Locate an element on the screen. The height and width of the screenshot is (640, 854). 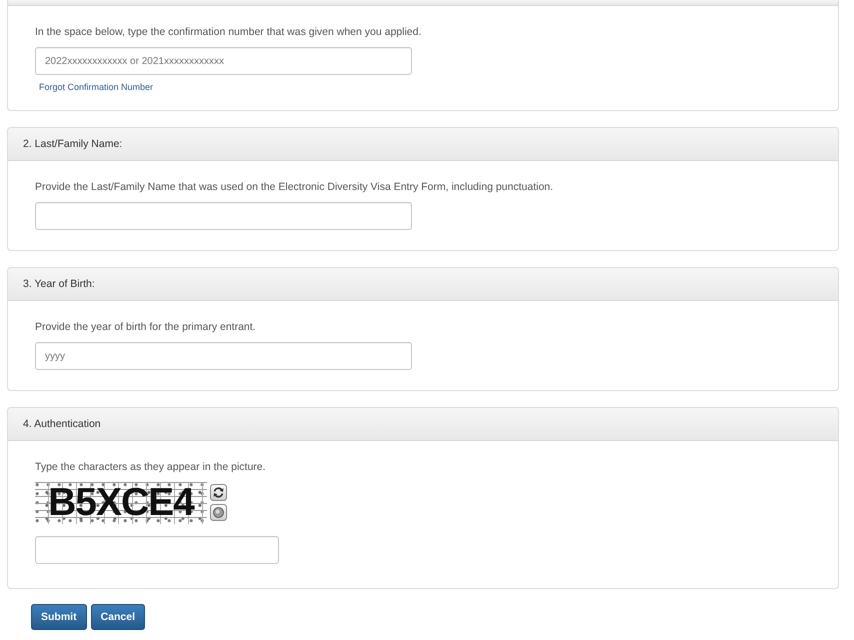
text-input-field: 2022xxxxxxxxxxxx or 2021xxxxxxxxxxxx is located at coordinates (223, 61).